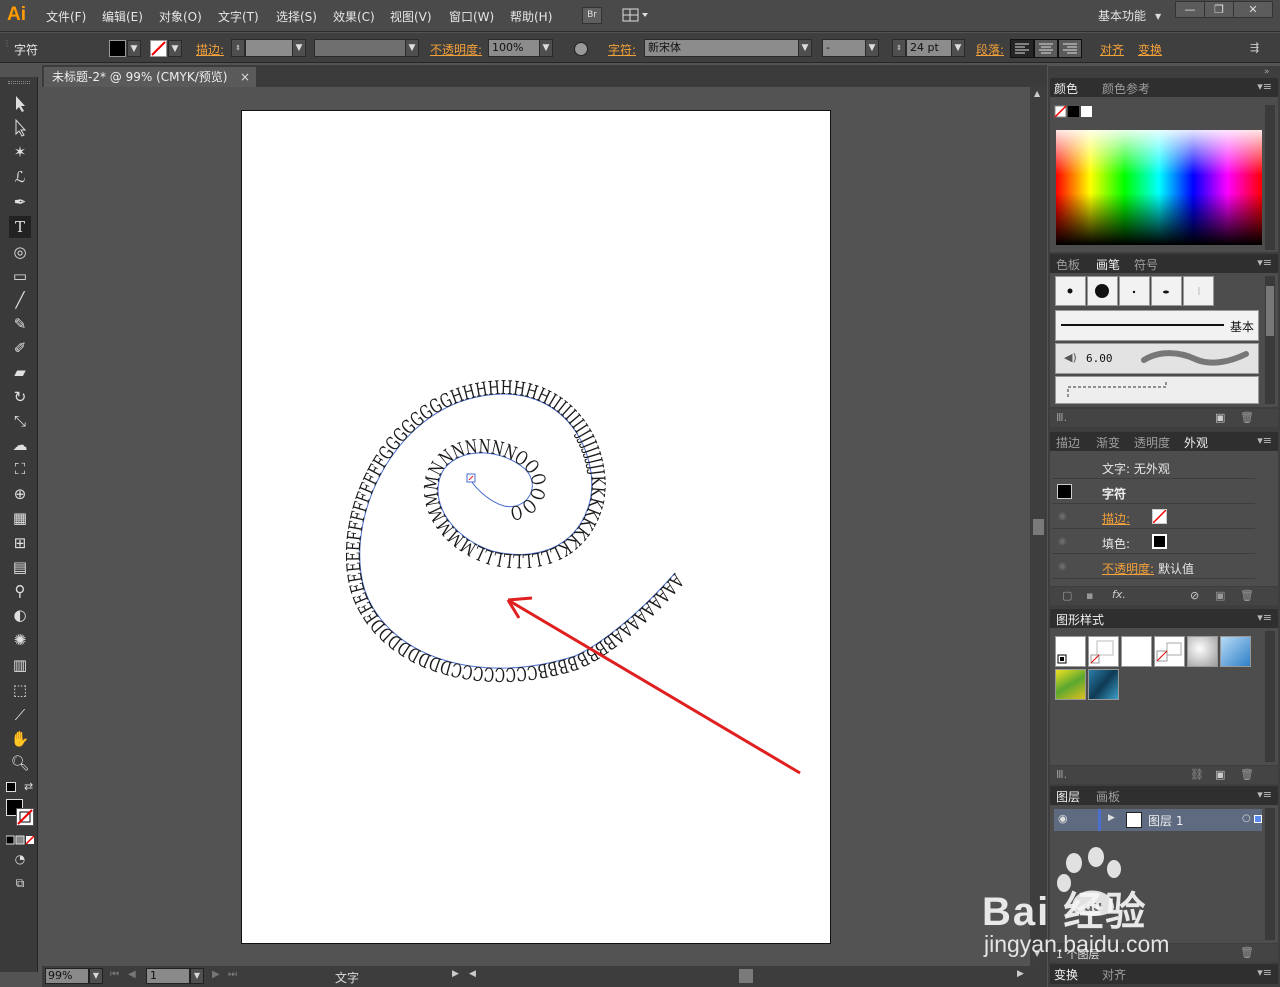 The height and width of the screenshot is (987, 1280). What do you see at coordinates (117, 48) in the screenshot?
I see `fill-swatch` at bounding box center [117, 48].